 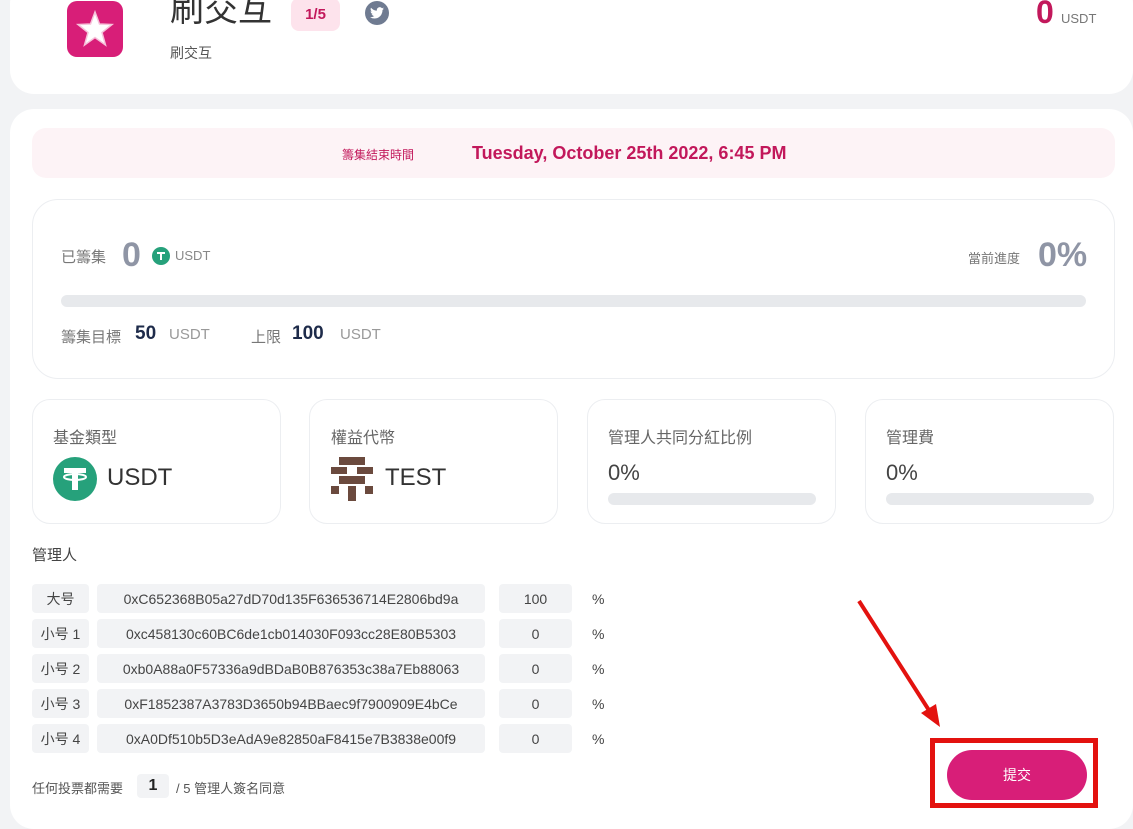 I want to click on manager-role: 大号, so click(x=60, y=598).